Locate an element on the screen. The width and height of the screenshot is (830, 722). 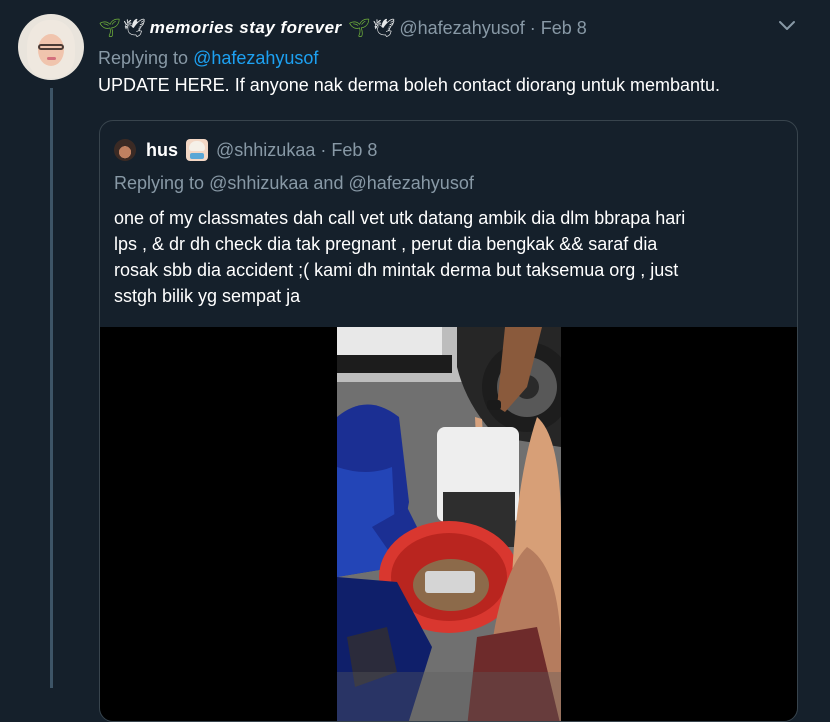
handle: @hafezahyusof is located at coordinates (461, 28).